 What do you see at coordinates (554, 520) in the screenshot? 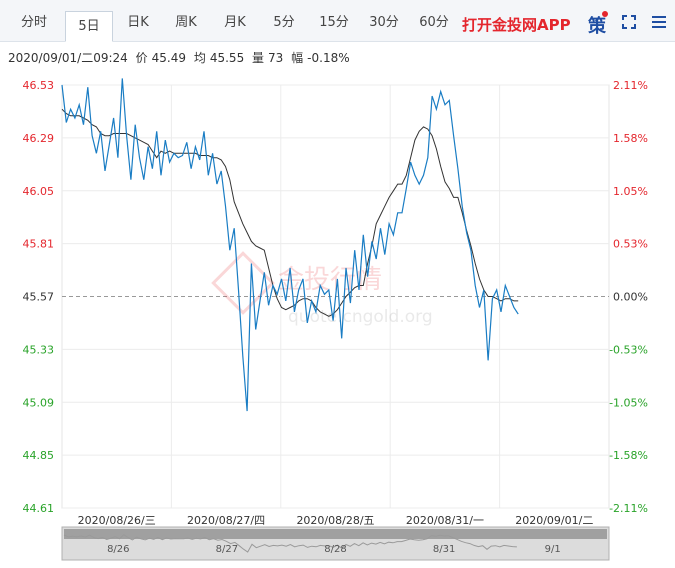
I see `x-day-label: 2020/09/01/二` at bounding box center [554, 520].